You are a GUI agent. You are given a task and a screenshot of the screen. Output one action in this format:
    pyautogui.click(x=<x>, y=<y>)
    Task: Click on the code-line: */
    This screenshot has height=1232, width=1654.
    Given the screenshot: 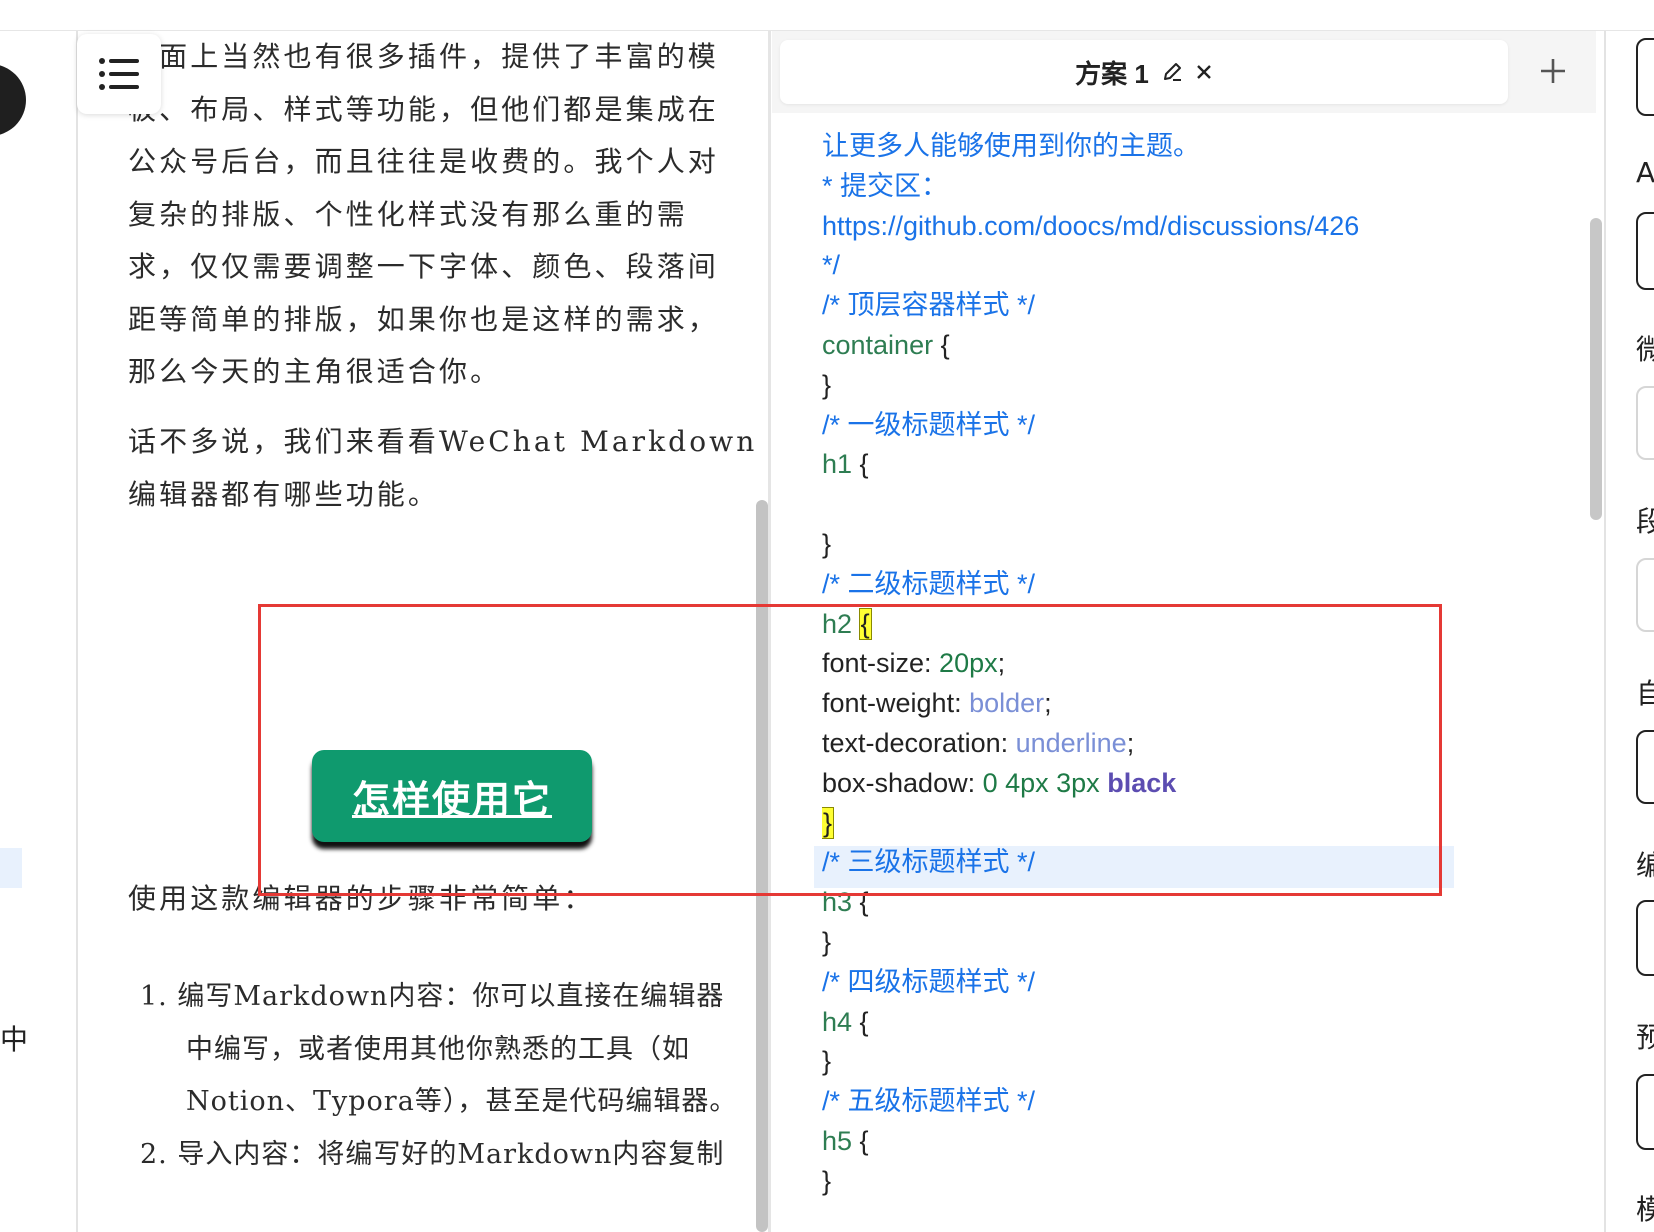 What is the action you would take?
    pyautogui.click(x=831, y=265)
    